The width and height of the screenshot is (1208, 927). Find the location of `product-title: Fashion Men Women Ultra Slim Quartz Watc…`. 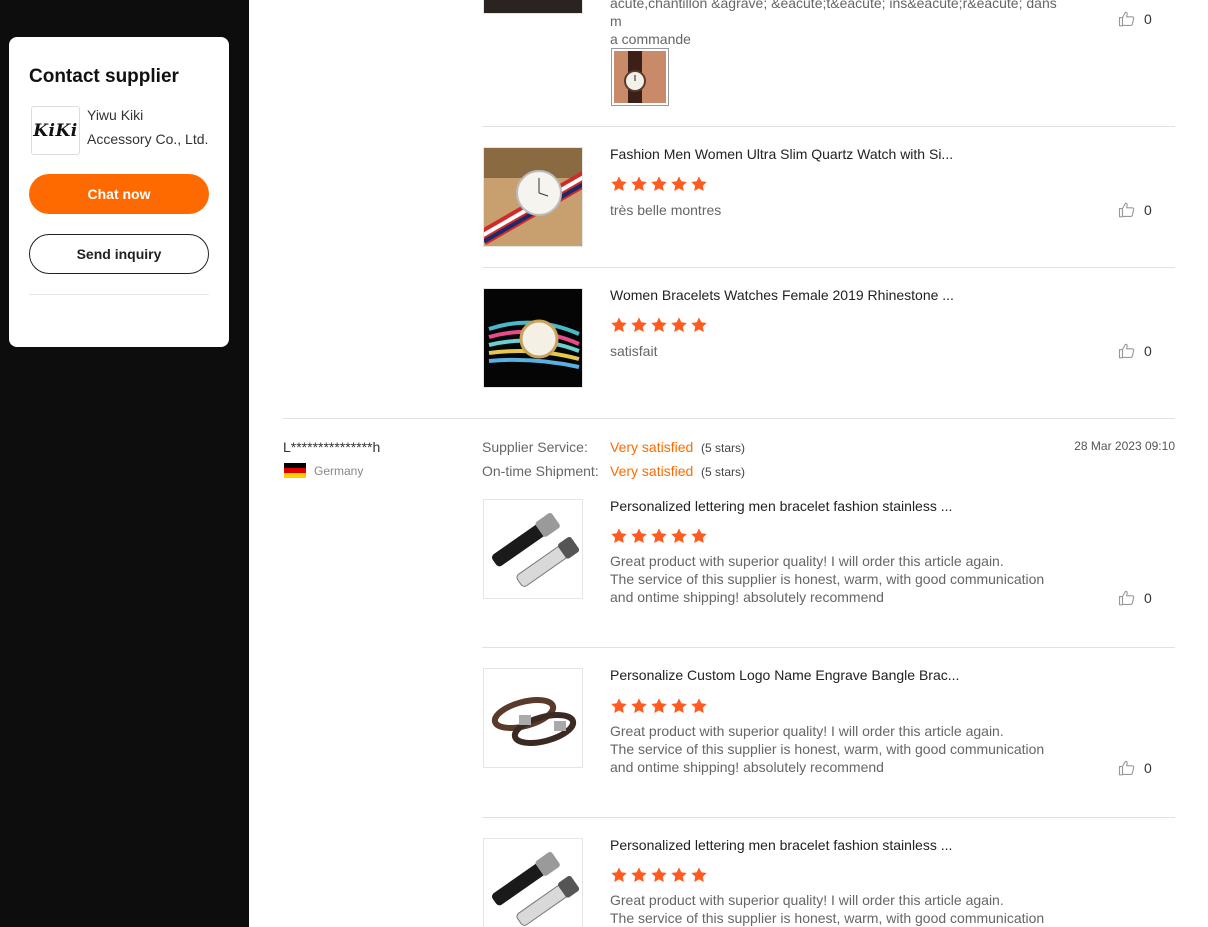

product-title: Fashion Men Women Ultra Slim Quartz Watc… is located at coordinates (781, 154).